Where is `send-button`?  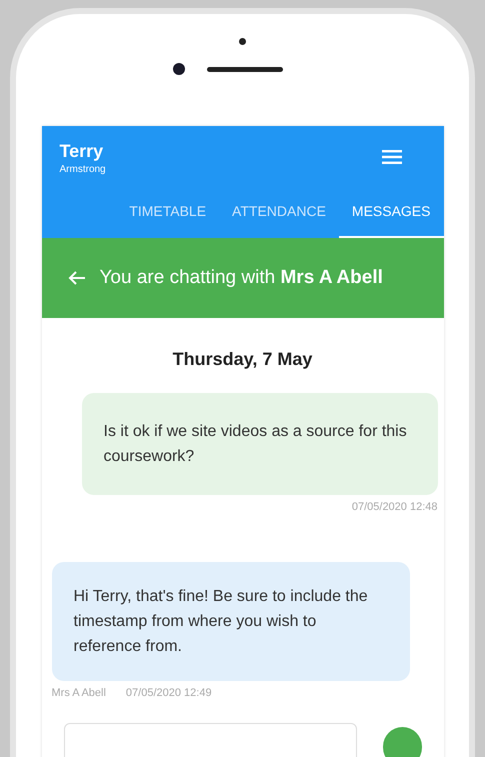 send-button is located at coordinates (402, 742).